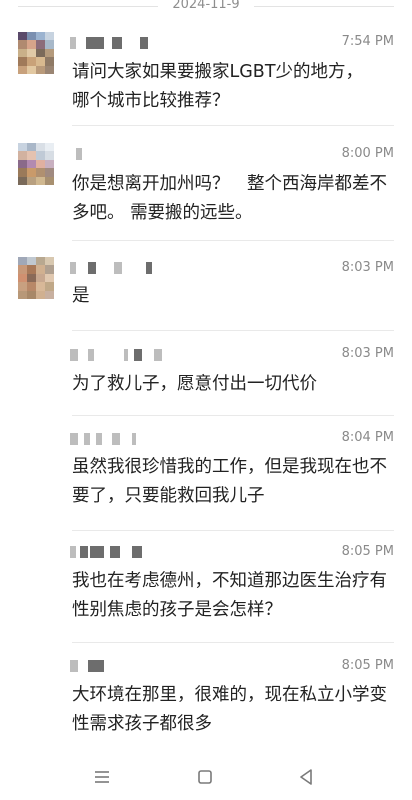 The image size is (412, 800). I want to click on home-square-icon, so click(205, 777).